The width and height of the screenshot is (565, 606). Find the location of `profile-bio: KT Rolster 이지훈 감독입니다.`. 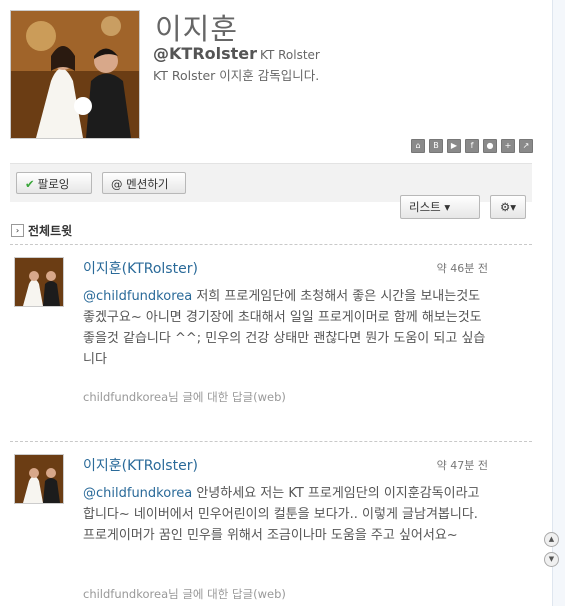

profile-bio: KT Rolster 이지훈 감독입니다. is located at coordinates (236, 75).